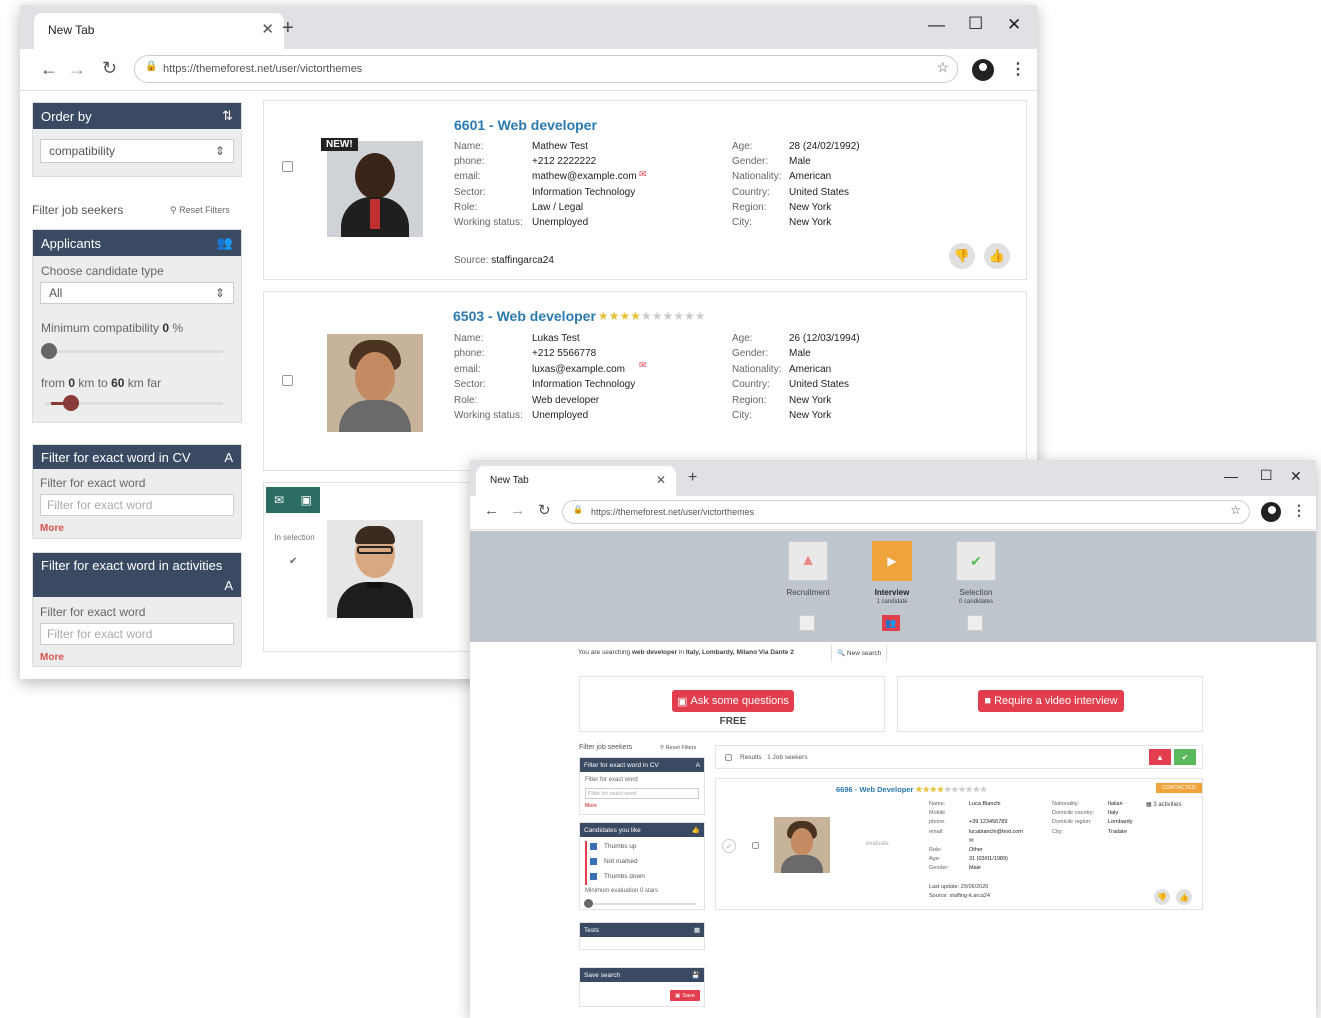  Describe the element at coordinates (293, 500) in the screenshot. I see `card-toolbar: ✉ ▣` at that location.